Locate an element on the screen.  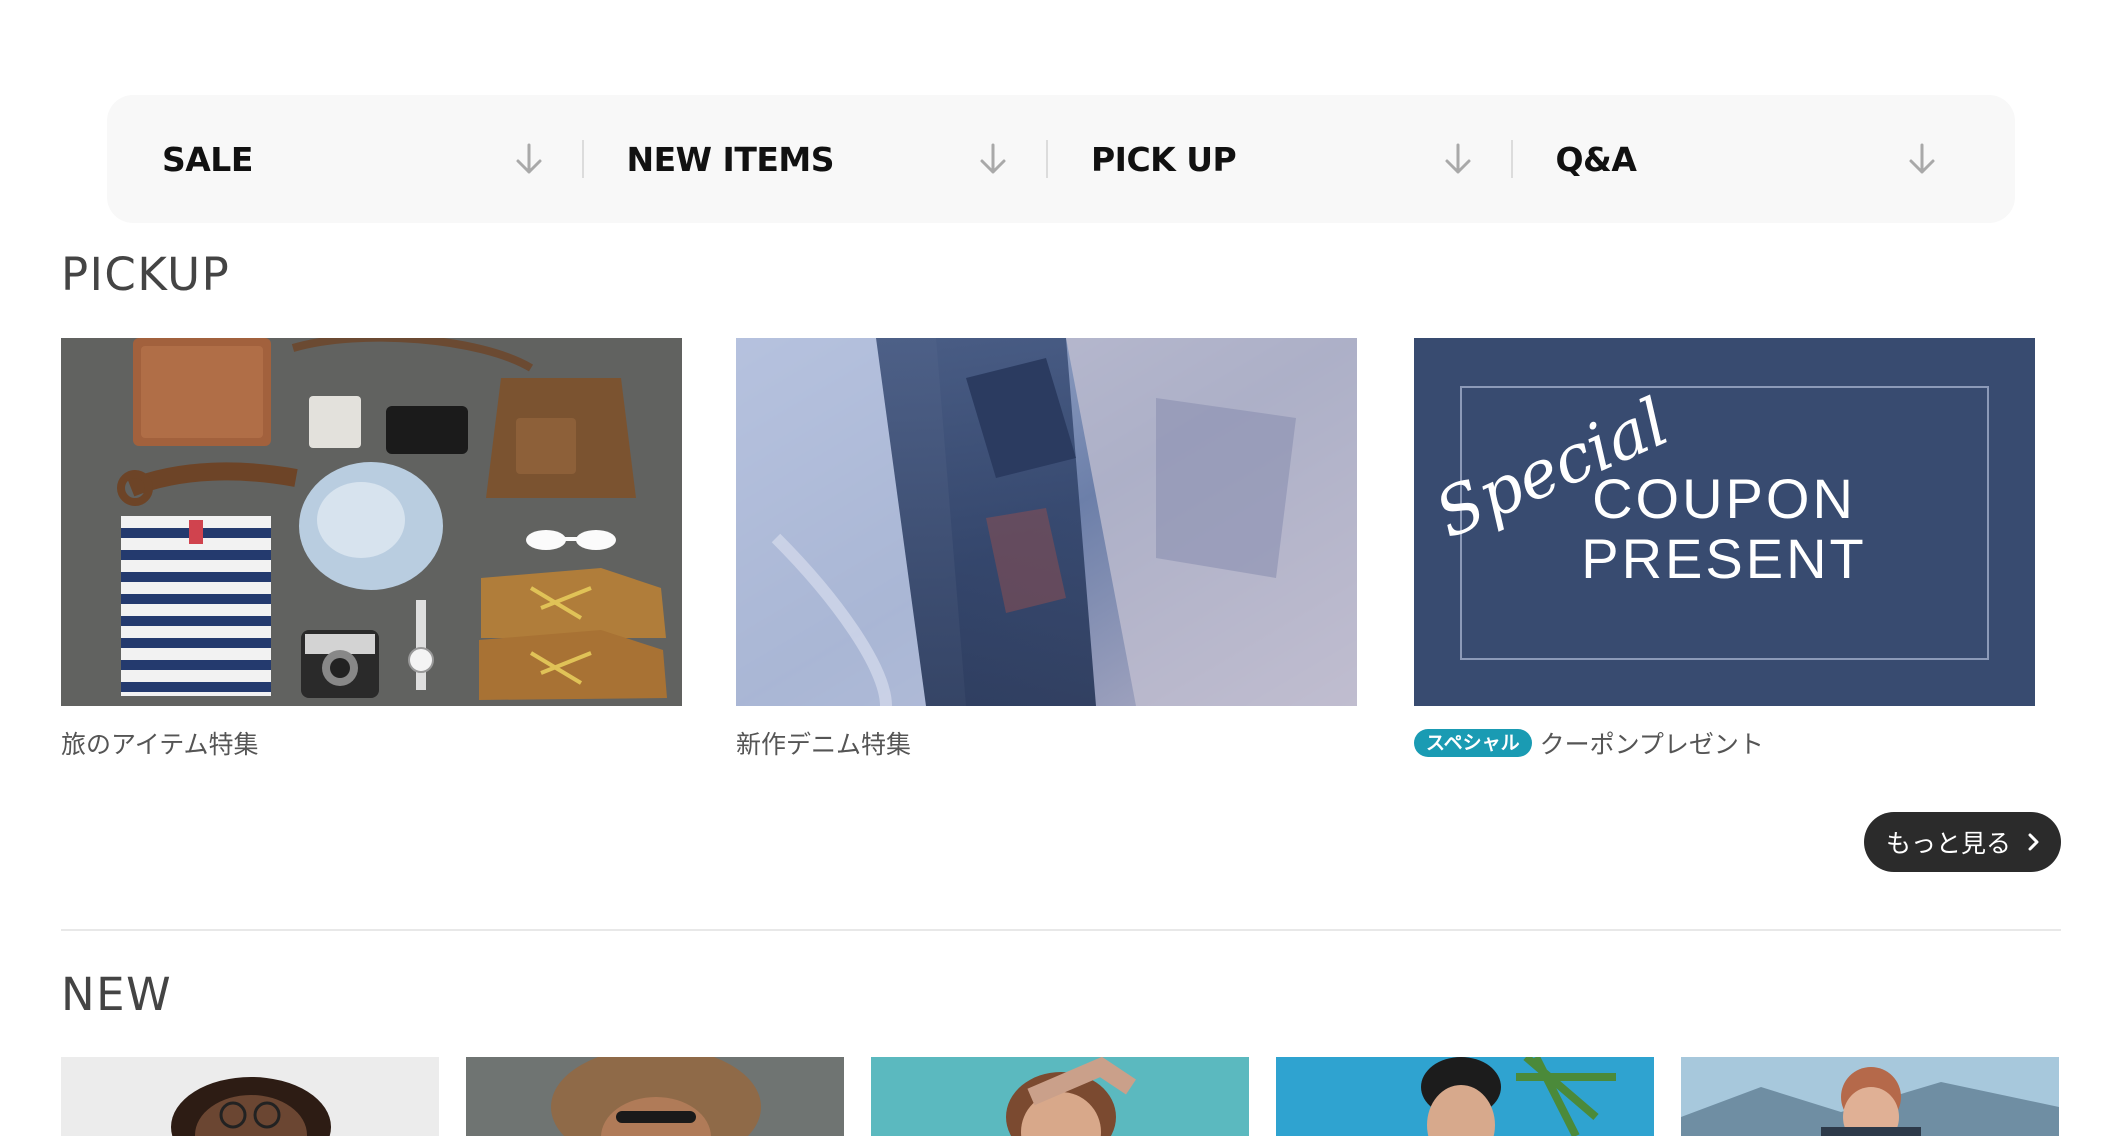
pickup-card-coupon: Special COUPON PRESENT スペシャル クーポンプレゼント is located at coordinates (1724, 549).